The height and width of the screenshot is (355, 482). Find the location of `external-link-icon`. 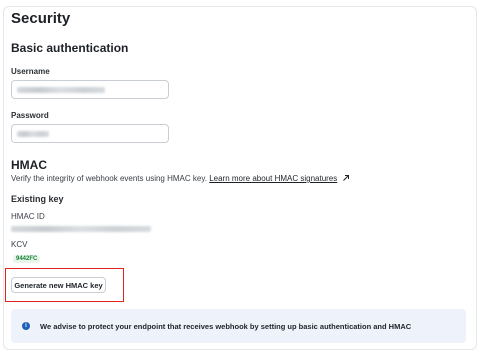

external-link-icon is located at coordinates (346, 178).